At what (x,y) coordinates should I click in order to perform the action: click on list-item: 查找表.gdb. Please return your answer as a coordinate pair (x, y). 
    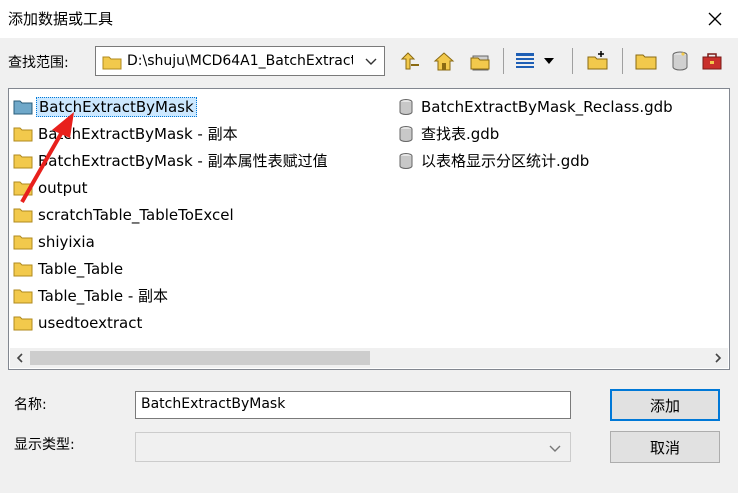
    Looking at the image, I should click on (535, 133).